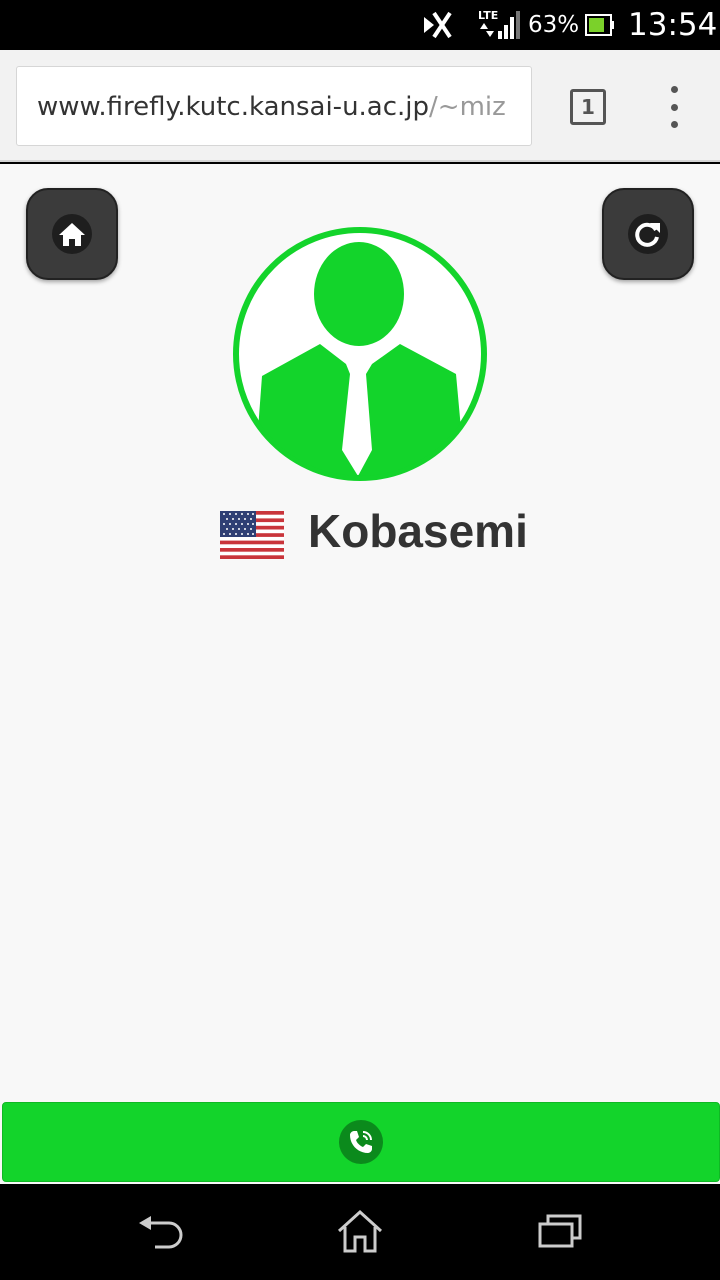 Image resolution: width=720 pixels, height=1280 pixels. What do you see at coordinates (601, 25) in the screenshot?
I see `battery-icon` at bounding box center [601, 25].